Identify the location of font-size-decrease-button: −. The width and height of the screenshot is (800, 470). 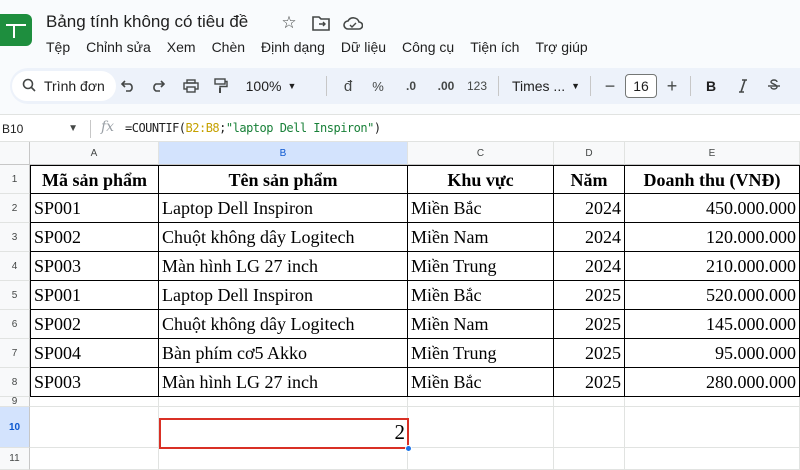
(610, 86).